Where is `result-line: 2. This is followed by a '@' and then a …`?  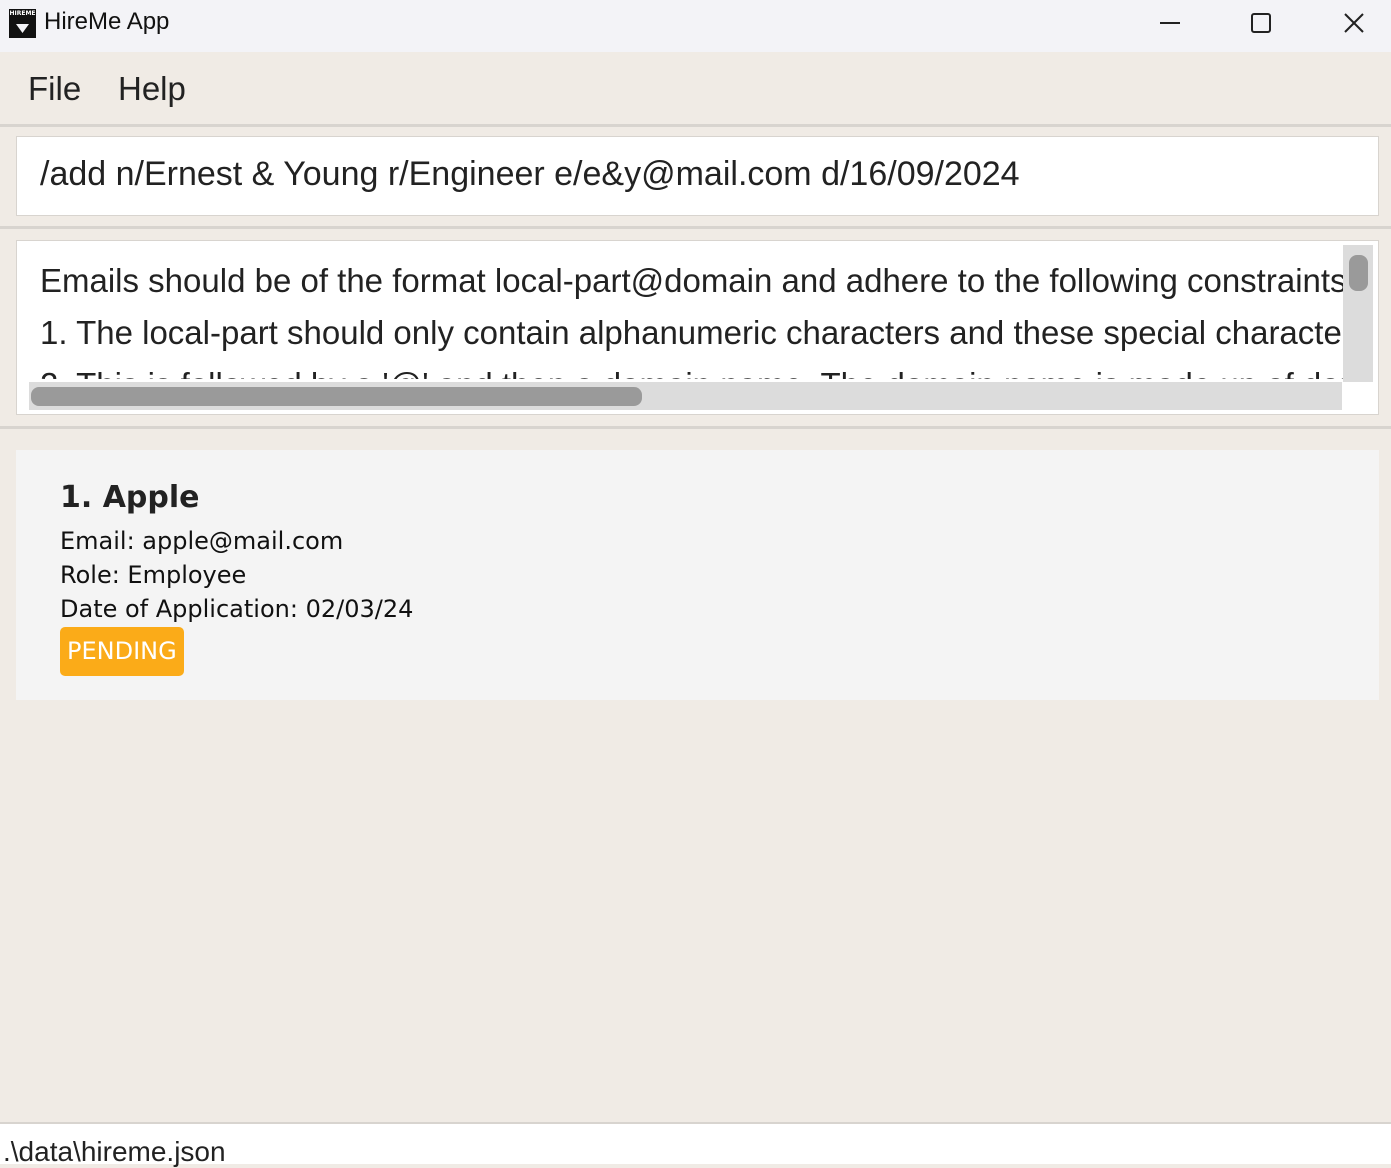 result-line: 2. This is followed by a '@' and then a … is located at coordinates (691, 369).